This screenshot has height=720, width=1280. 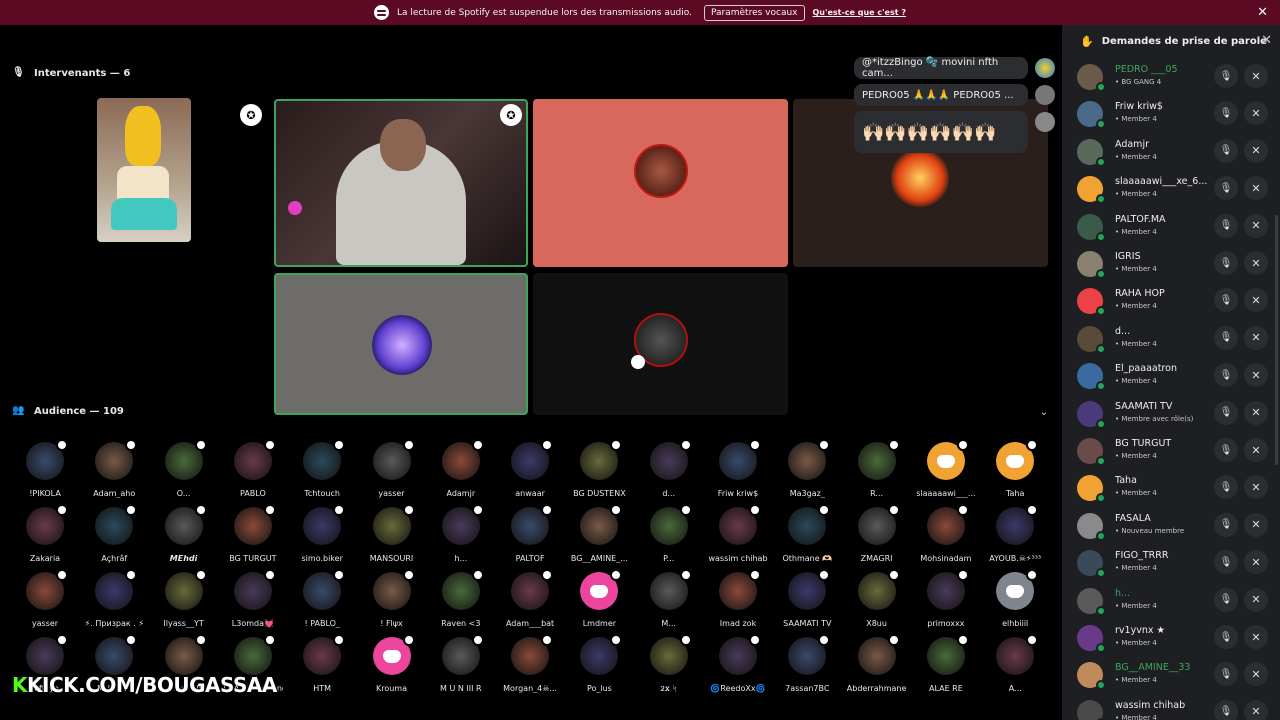 What do you see at coordinates (860, 12) in the screenshot?
I see `whats-this-link: Qu'est-ce que c'est ?` at bounding box center [860, 12].